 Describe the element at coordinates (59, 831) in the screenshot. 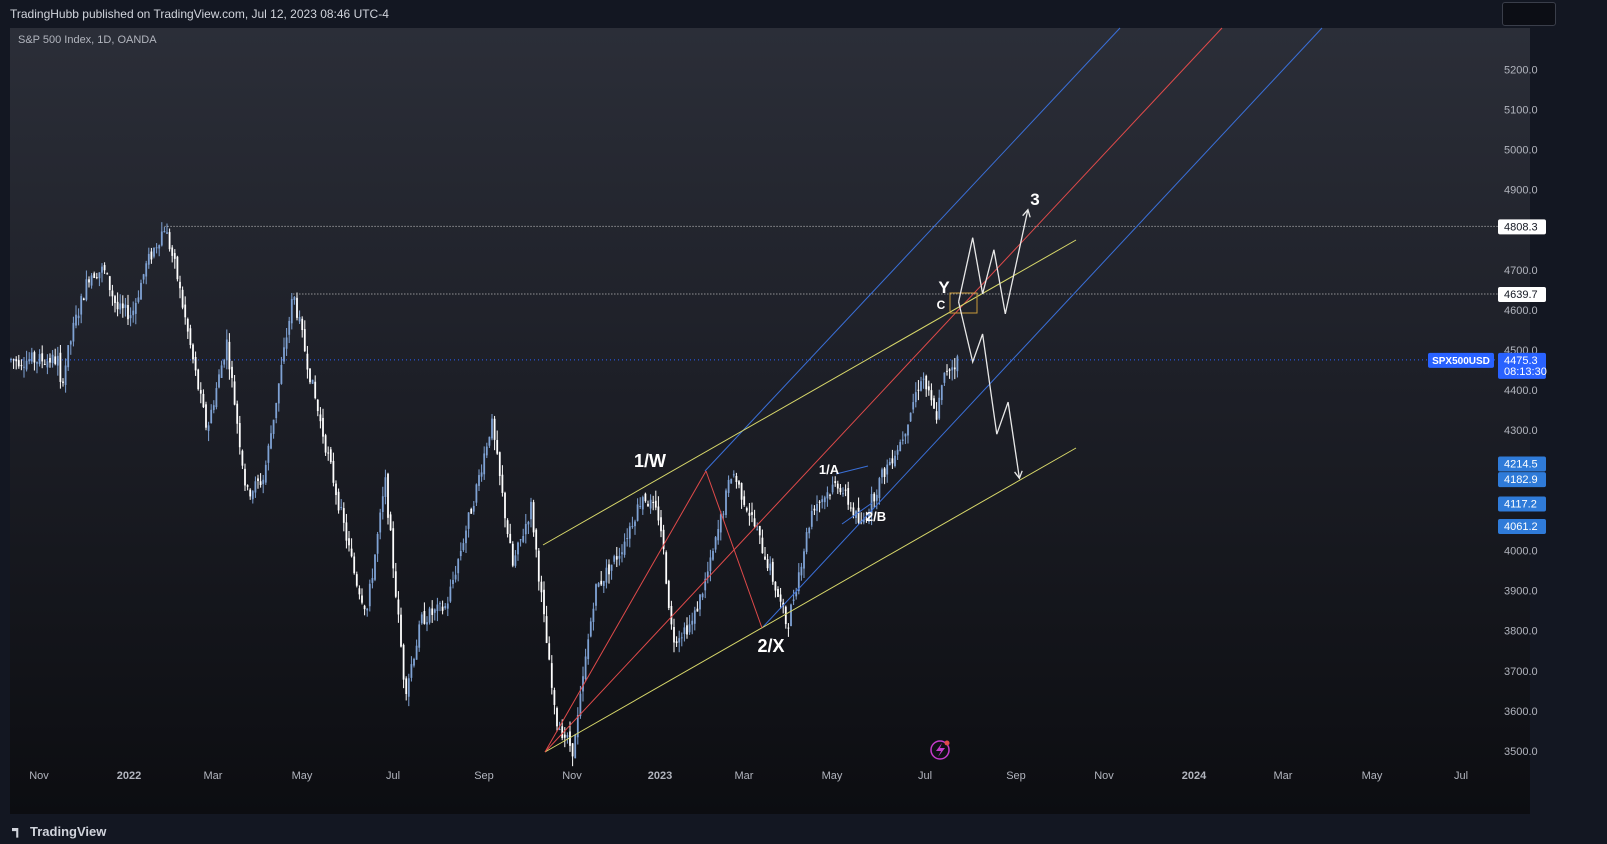

I see `tradingview-logo: TradingView` at that location.